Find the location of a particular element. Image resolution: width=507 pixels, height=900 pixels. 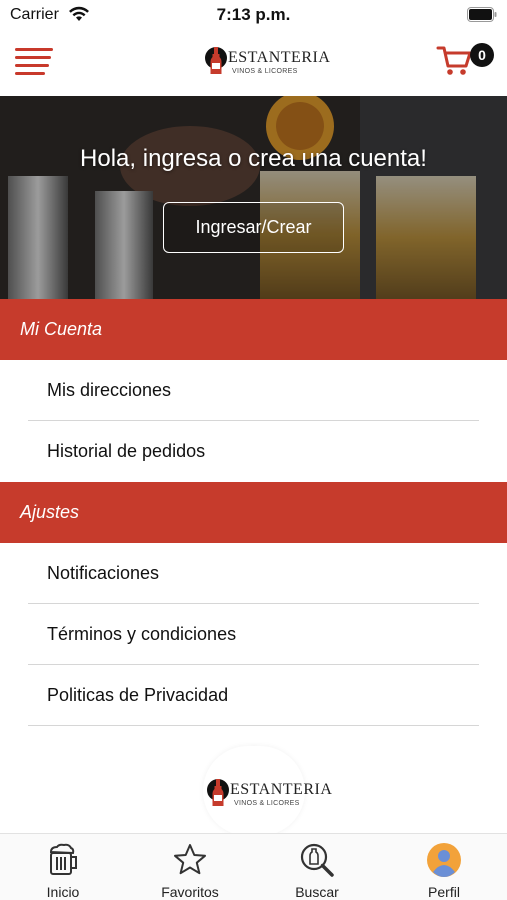

list-item-label: Historial de pedidos is located at coordinates (126, 451).